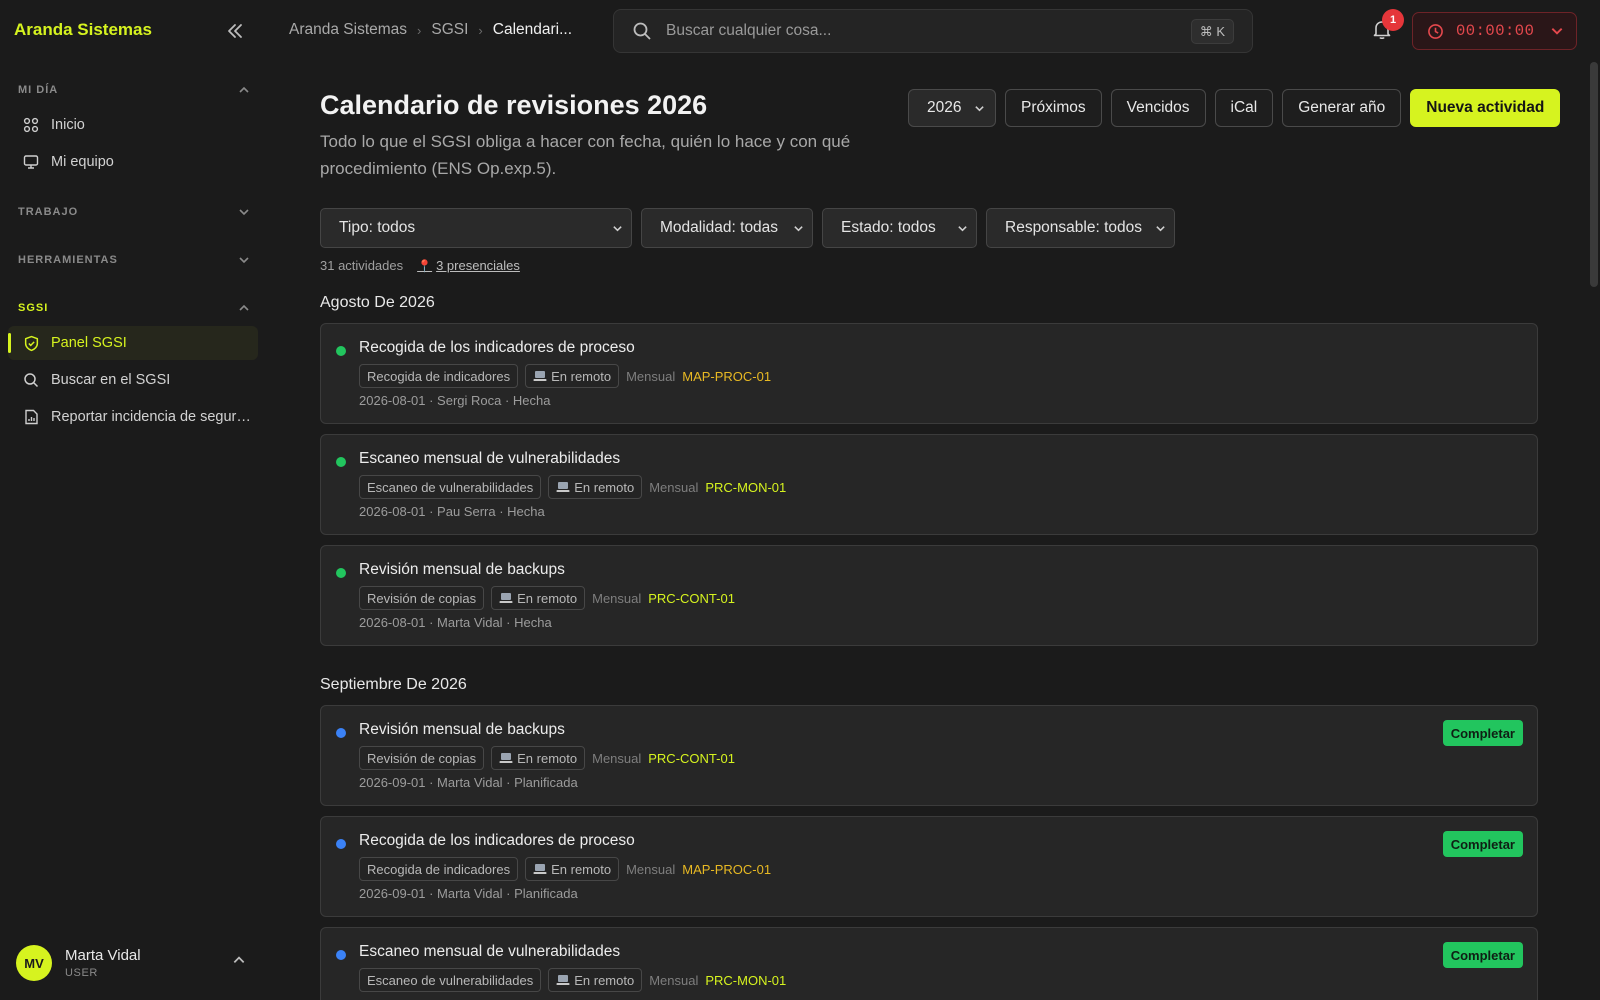 The height and width of the screenshot is (1000, 1600). Describe the element at coordinates (1594, 174) in the screenshot. I see `scrollbar` at that location.